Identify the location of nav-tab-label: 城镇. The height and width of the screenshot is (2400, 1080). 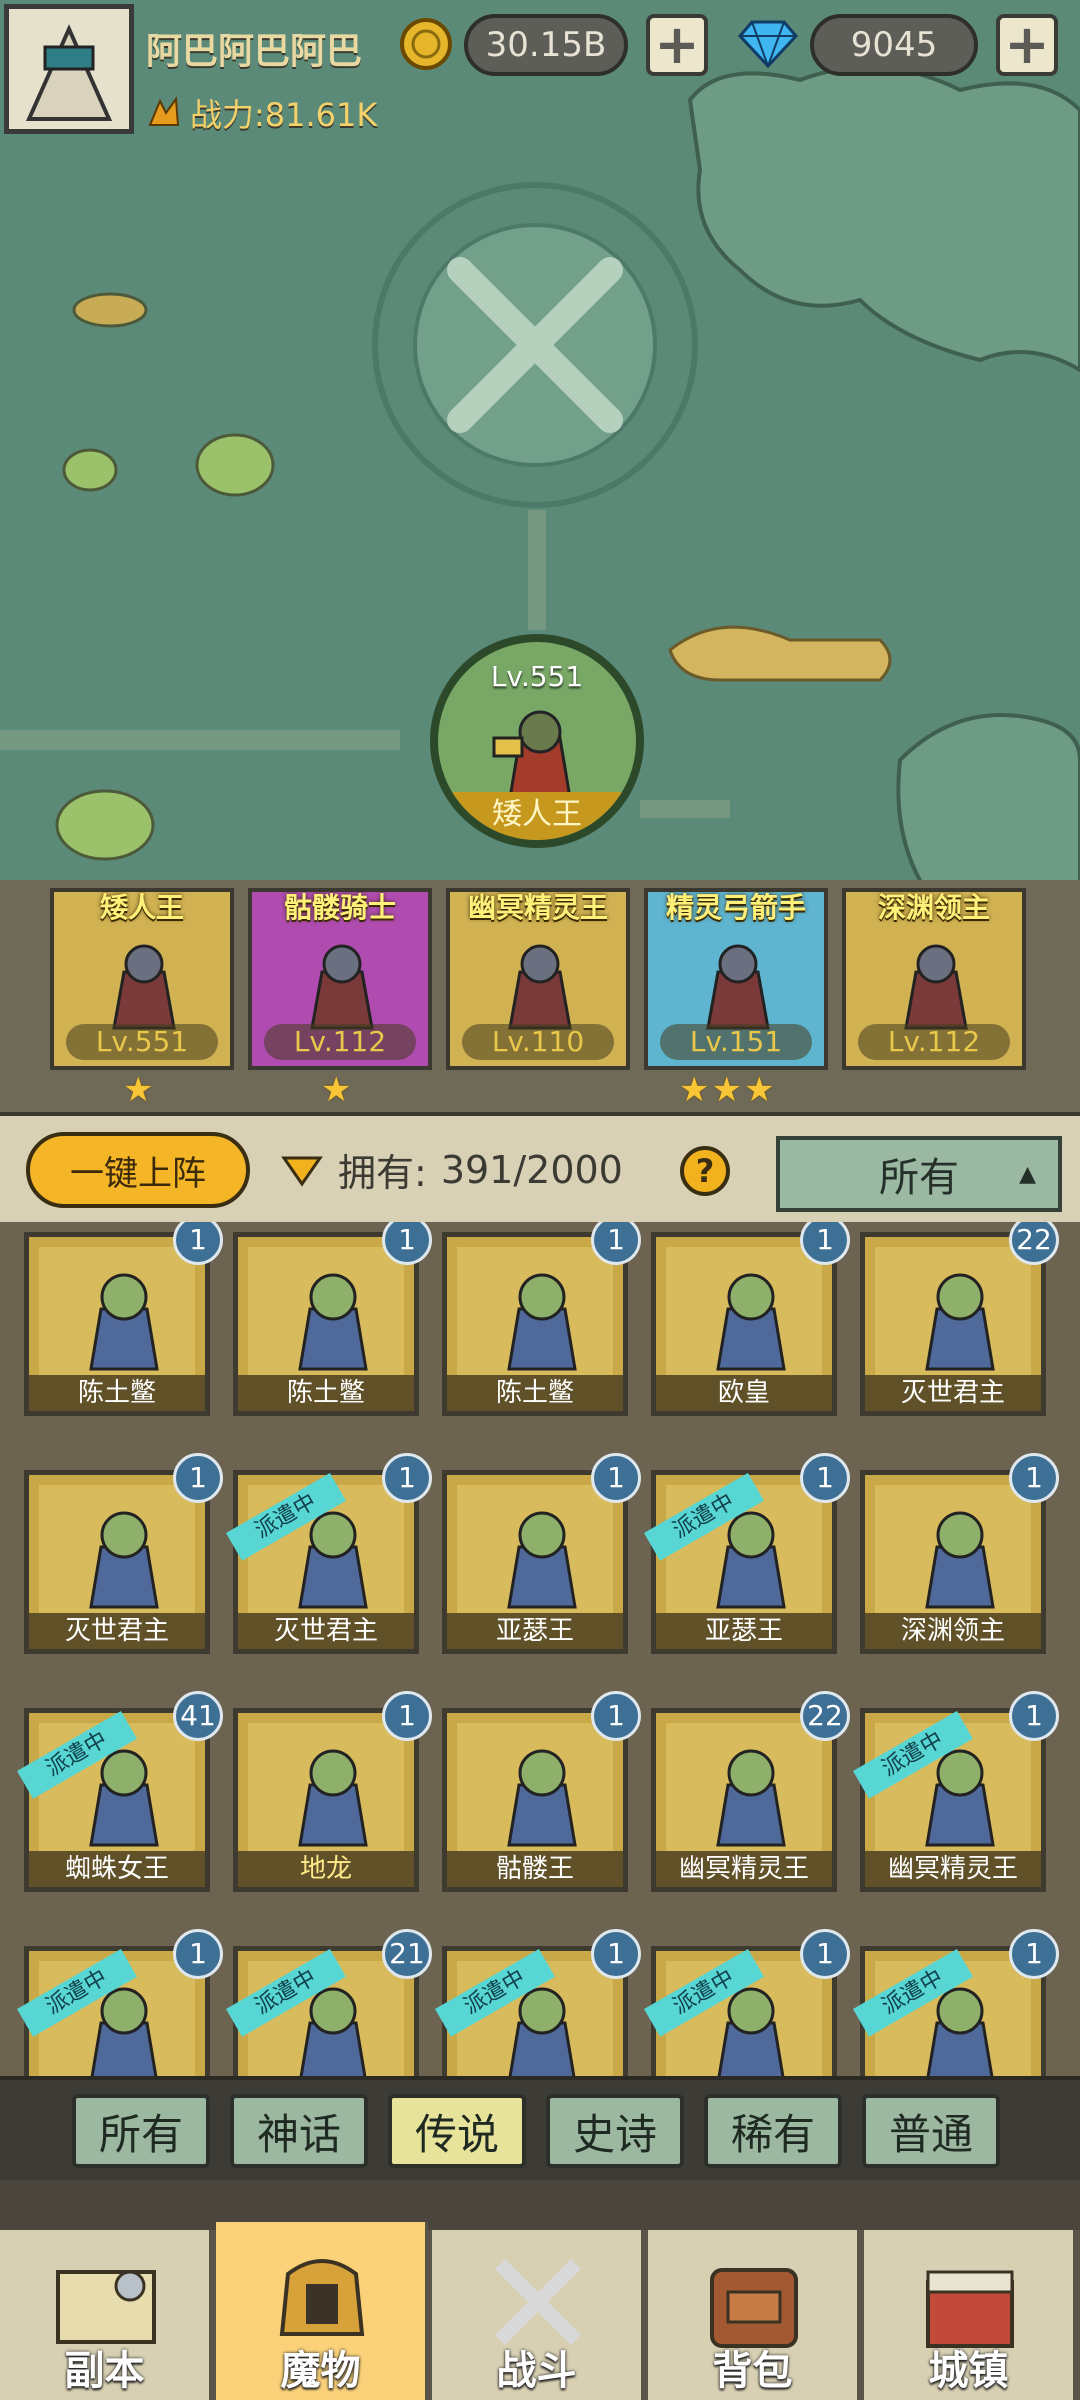
(968, 2371).